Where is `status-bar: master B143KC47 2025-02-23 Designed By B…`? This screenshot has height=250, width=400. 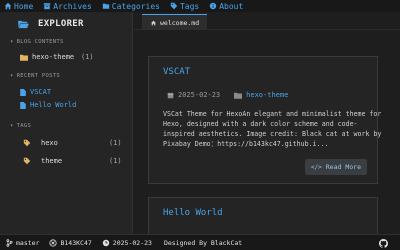 status-bar: master B143KC47 2025-02-23 Designed By B… is located at coordinates (200, 242).